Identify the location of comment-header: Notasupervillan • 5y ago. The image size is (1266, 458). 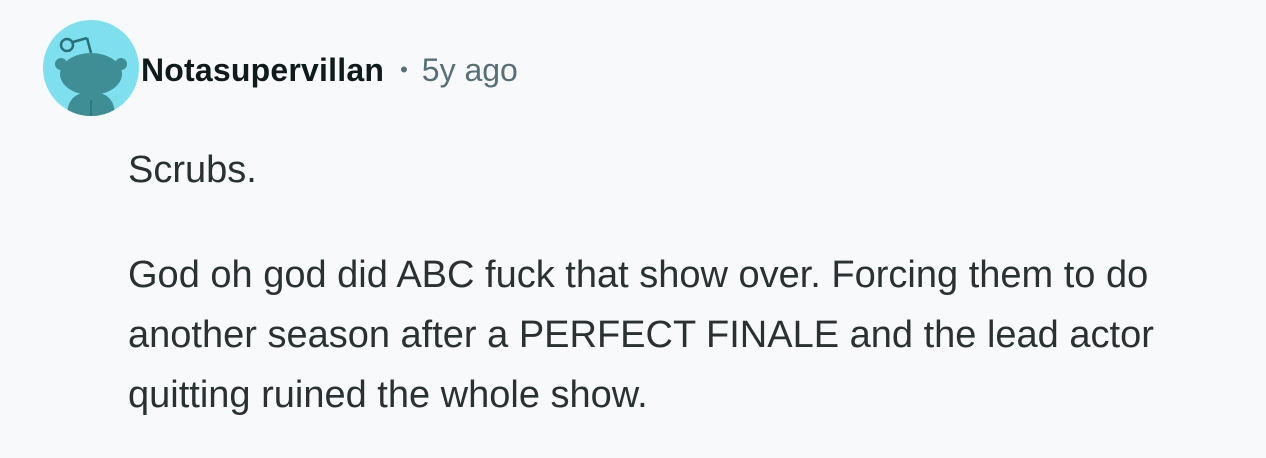
(280, 68).